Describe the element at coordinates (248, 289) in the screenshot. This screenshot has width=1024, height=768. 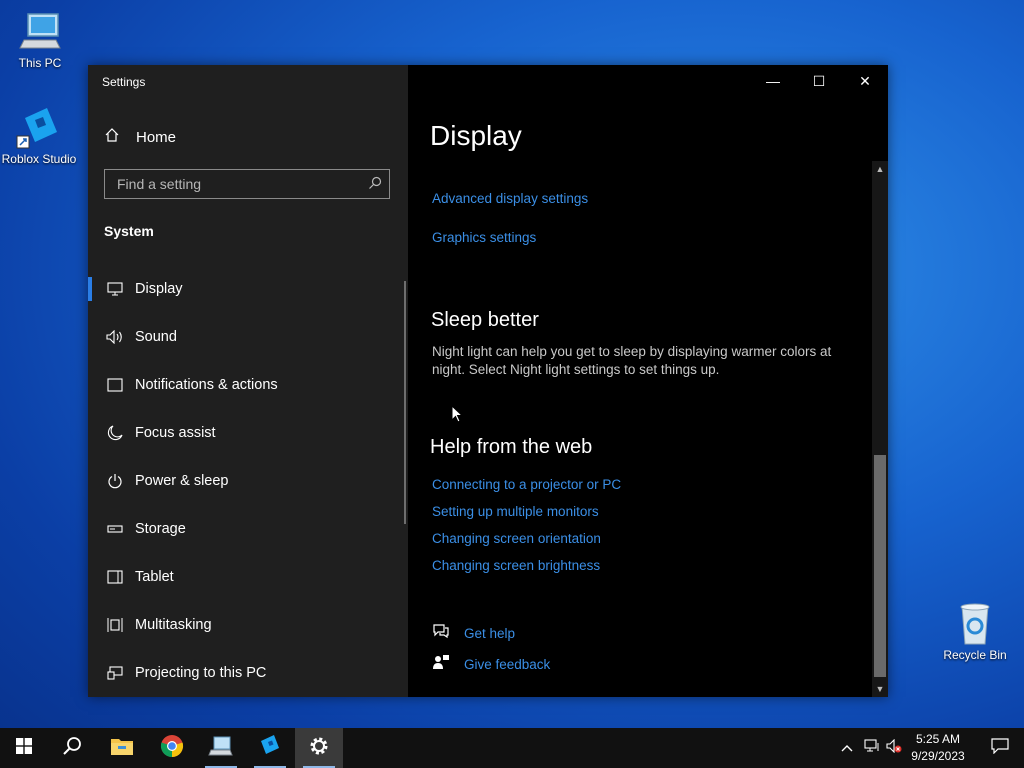
I see `sidebar-item-display: Display` at that location.